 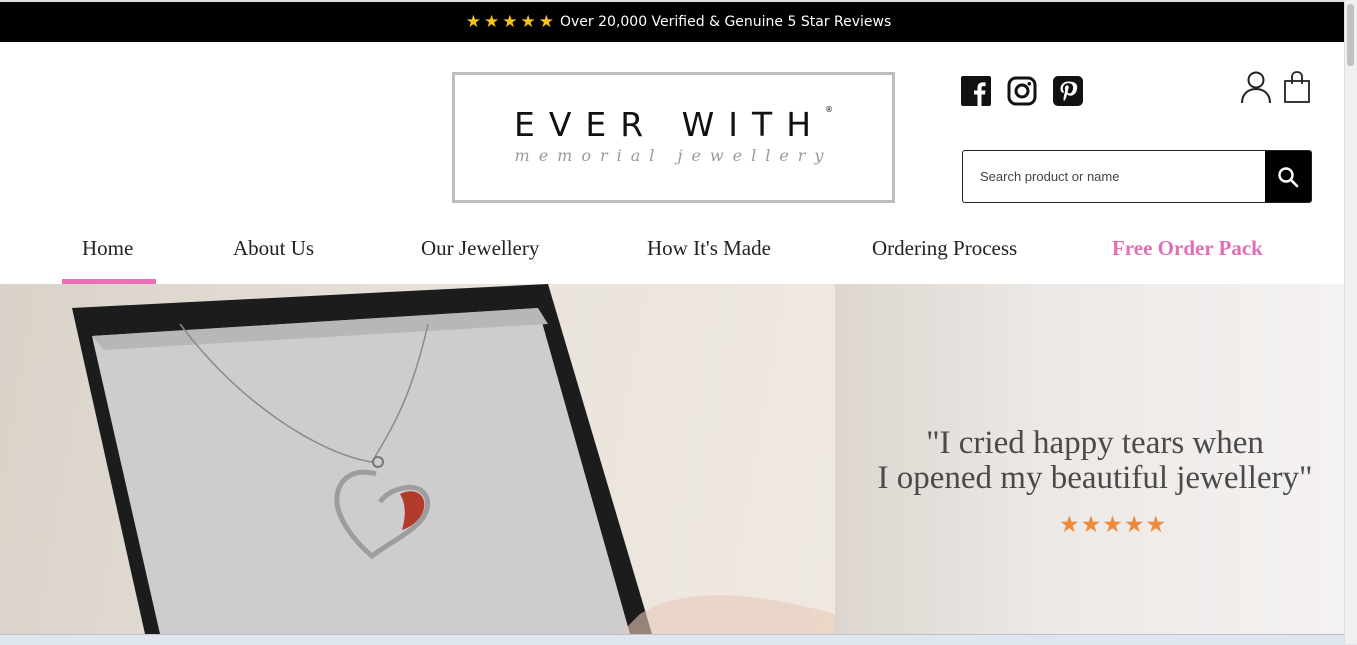 I want to click on nav-item-our-jewellery: Our Jewellery, so click(x=480, y=248).